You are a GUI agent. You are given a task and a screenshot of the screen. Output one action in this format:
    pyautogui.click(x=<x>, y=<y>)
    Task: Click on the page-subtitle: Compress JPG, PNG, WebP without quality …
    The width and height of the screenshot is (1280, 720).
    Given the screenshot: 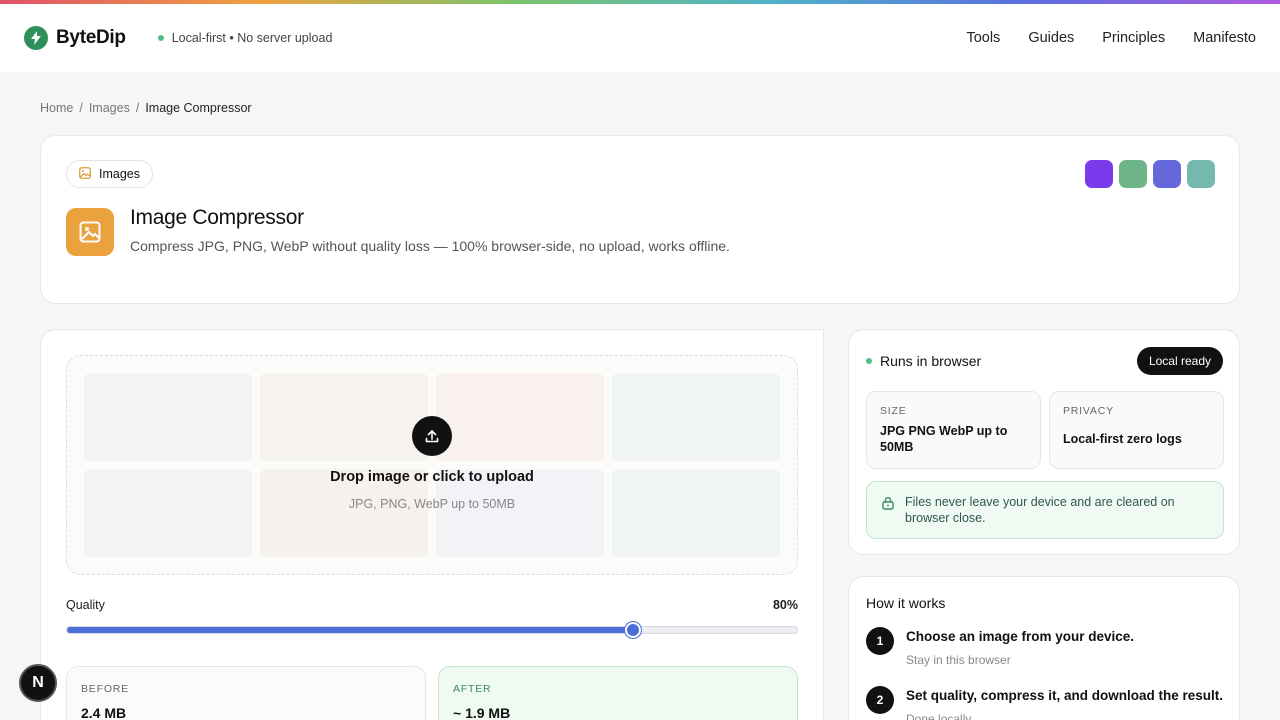 What is the action you would take?
    pyautogui.click(x=430, y=246)
    